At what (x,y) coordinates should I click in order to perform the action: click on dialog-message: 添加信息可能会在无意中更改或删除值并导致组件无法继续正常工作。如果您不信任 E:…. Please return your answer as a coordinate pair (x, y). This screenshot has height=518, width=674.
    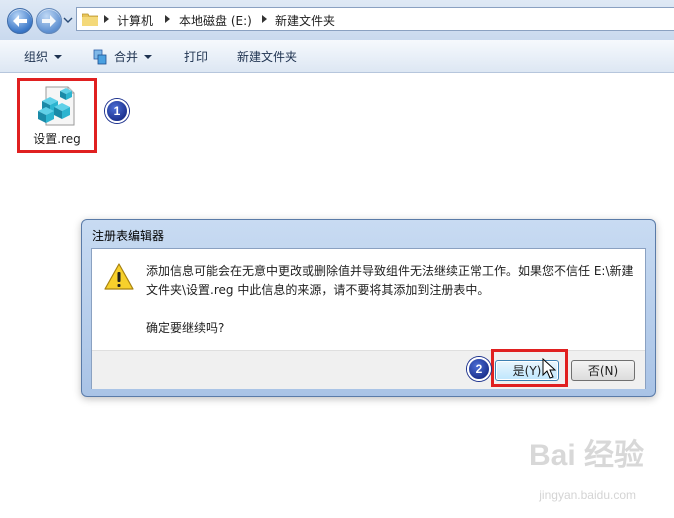
    Looking at the image, I should click on (390, 280).